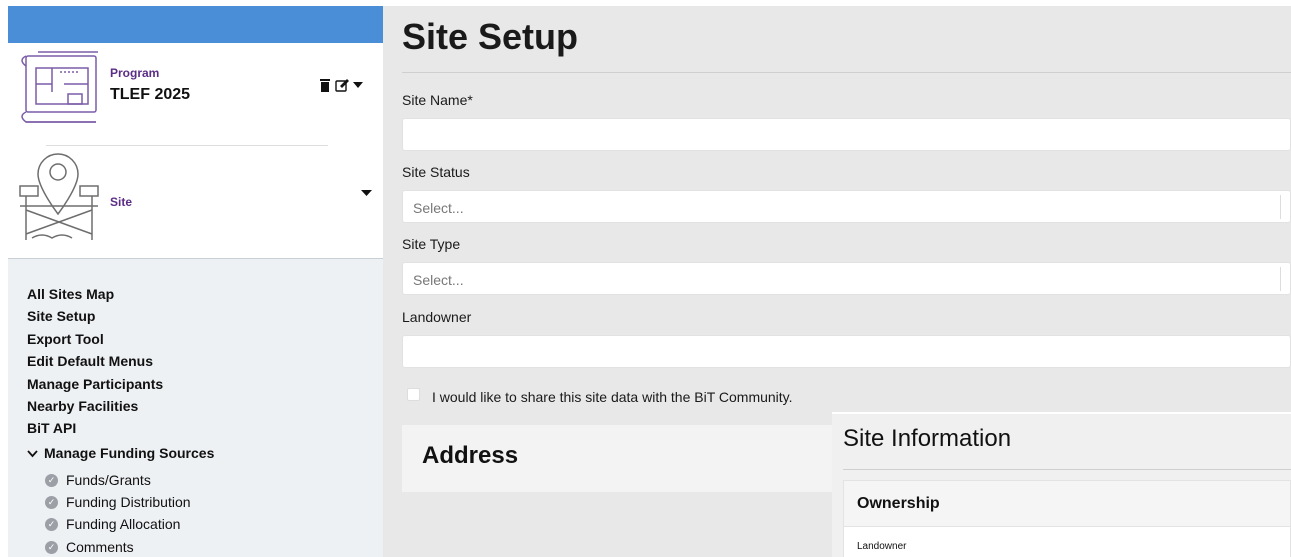  What do you see at coordinates (90, 361) in the screenshot?
I see `nav-edit-default-menus: Edit Default Menus` at bounding box center [90, 361].